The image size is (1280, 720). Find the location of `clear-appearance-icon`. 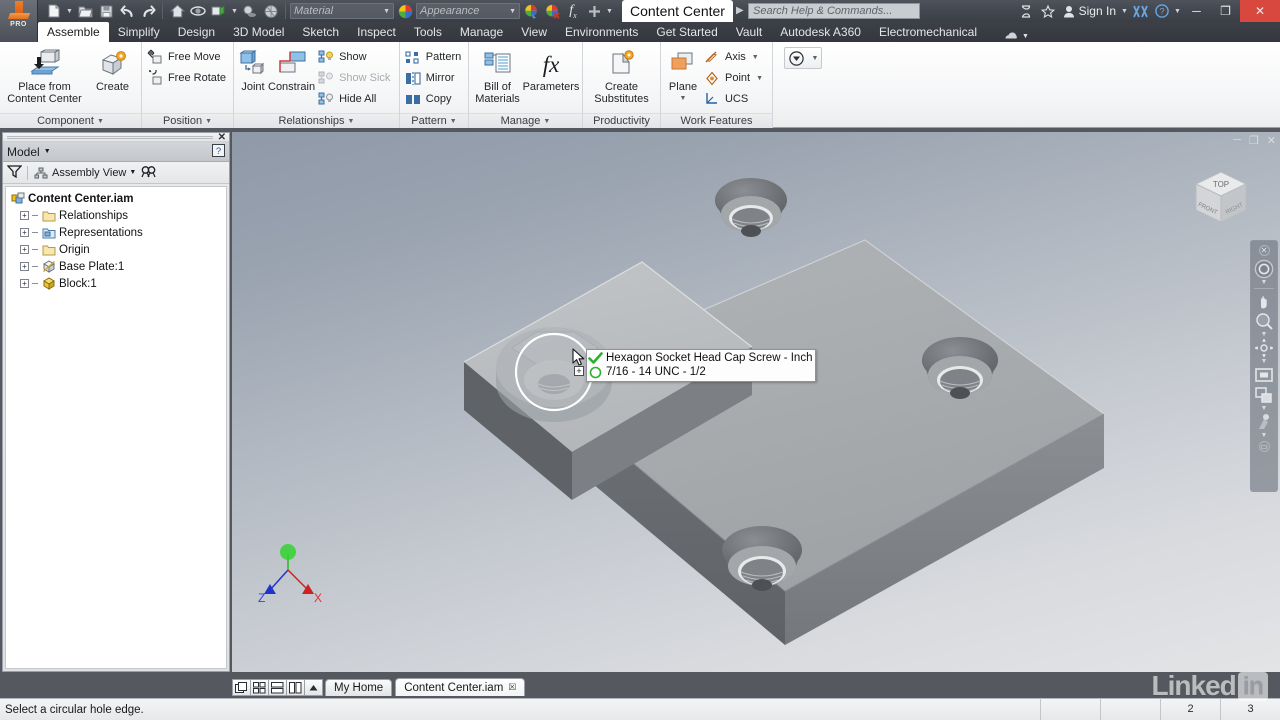

clear-appearance-icon is located at coordinates (552, 11).